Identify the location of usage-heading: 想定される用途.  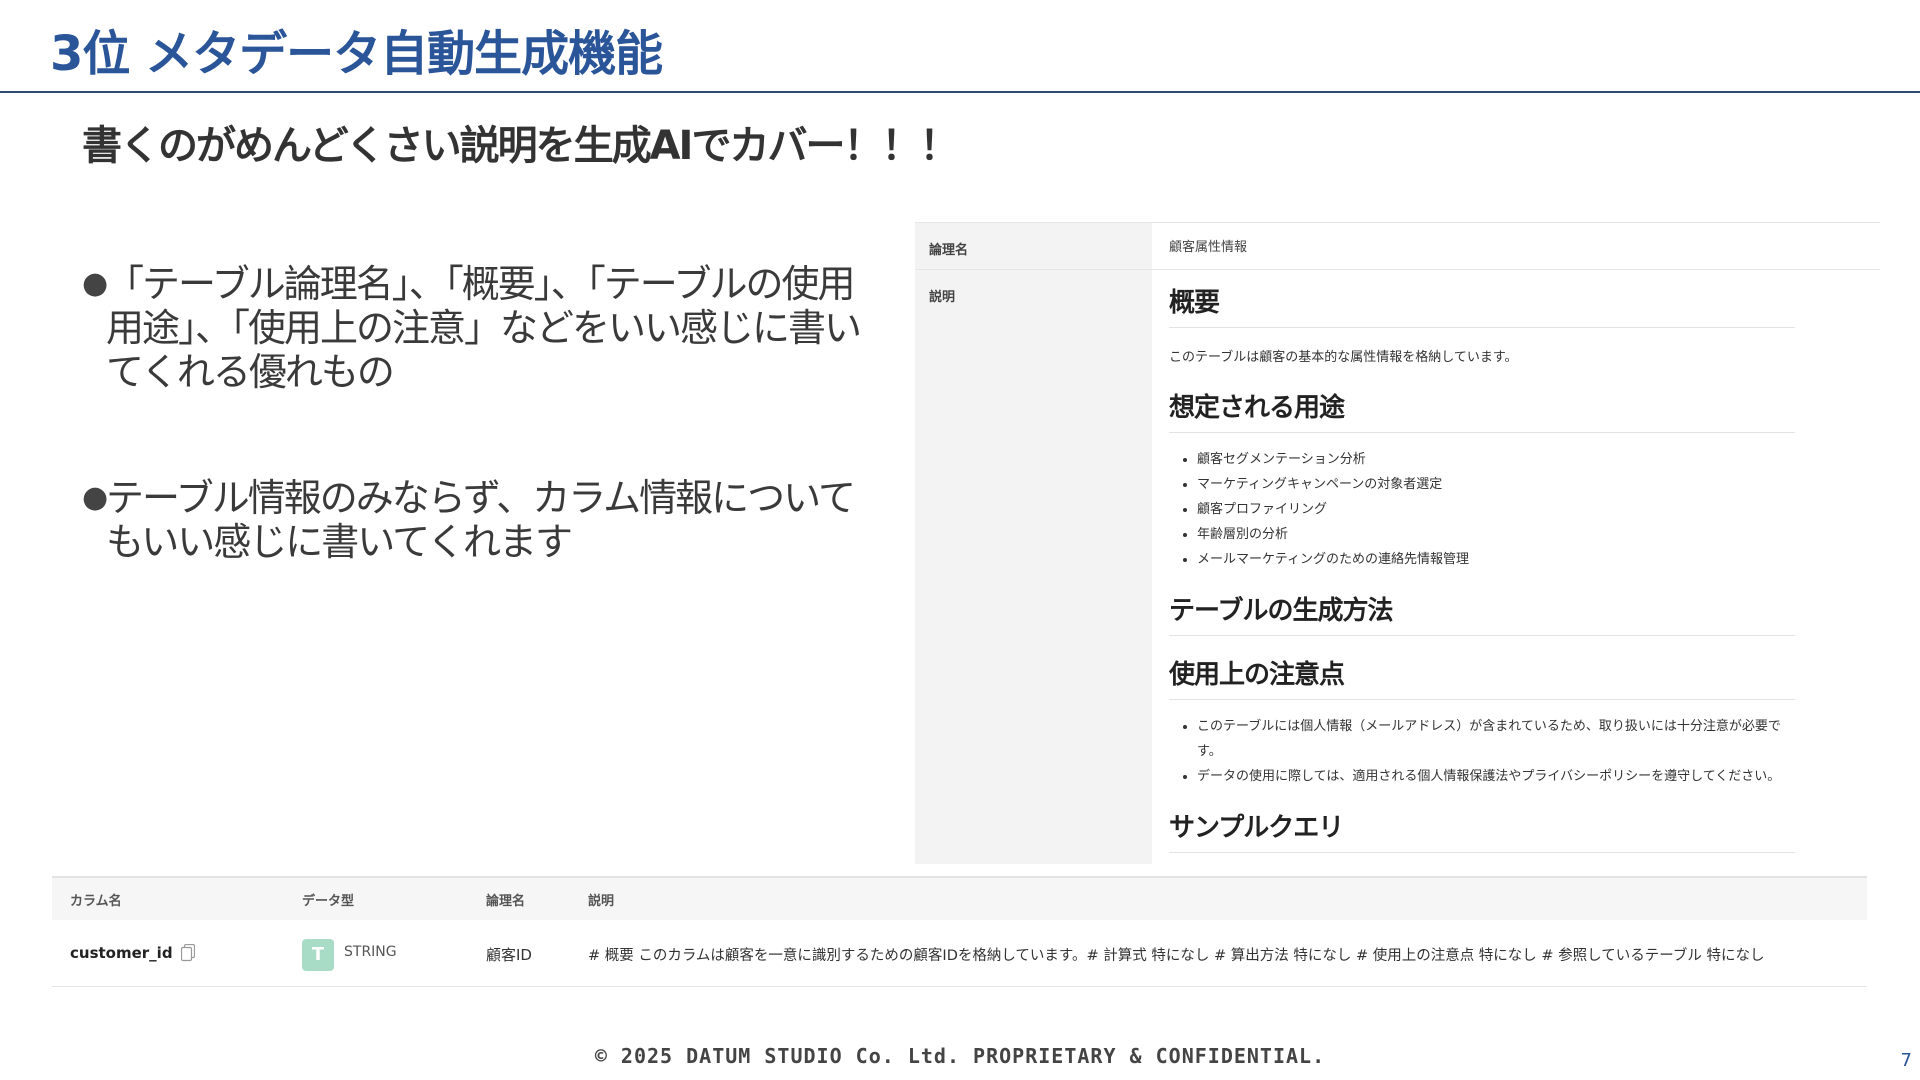
(1482, 410).